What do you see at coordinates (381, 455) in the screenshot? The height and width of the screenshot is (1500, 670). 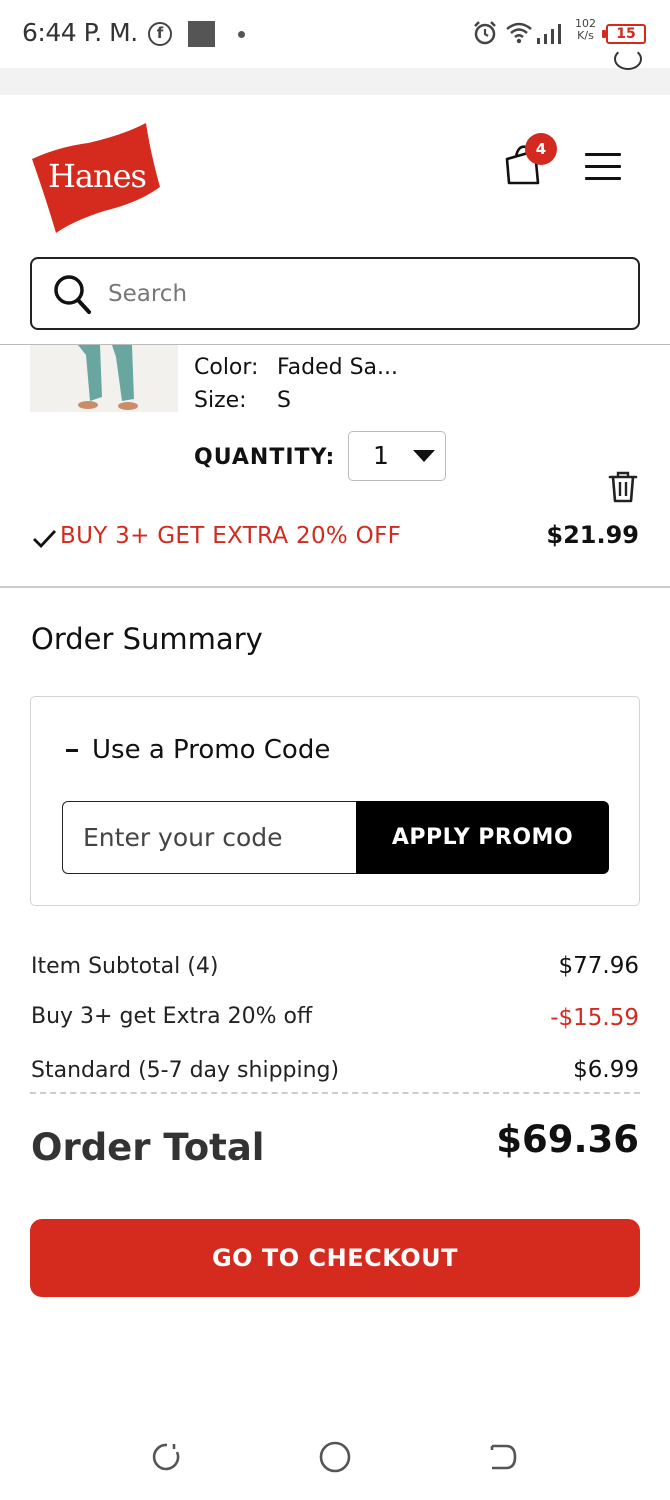 I see `quantity-value: 1` at bounding box center [381, 455].